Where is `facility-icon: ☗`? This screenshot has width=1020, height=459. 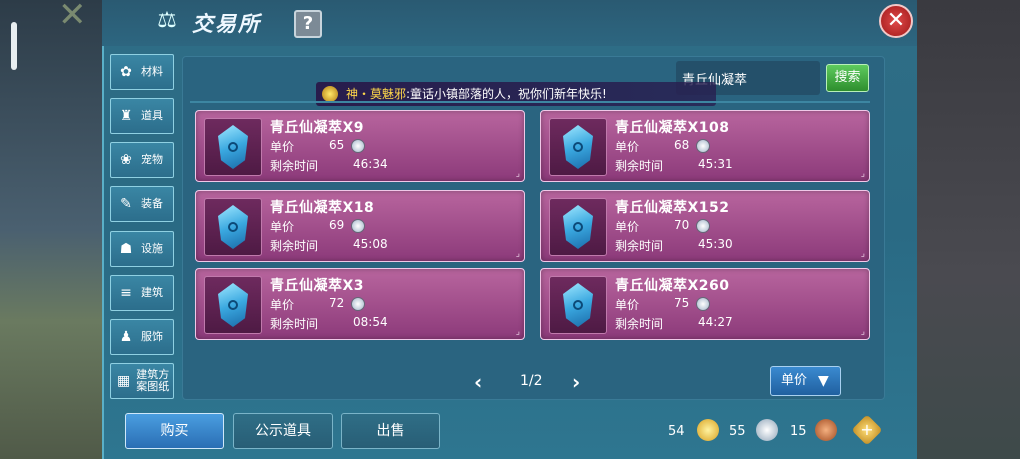
facility-icon: ☗ is located at coordinates (126, 249).